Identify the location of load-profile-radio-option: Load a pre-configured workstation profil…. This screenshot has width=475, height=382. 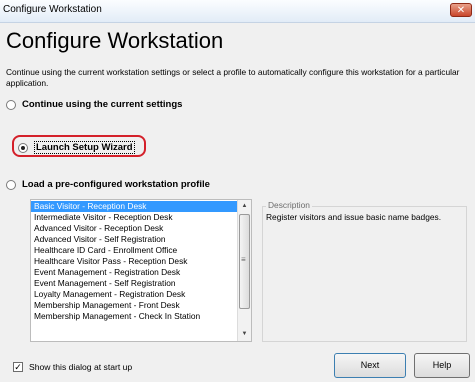
(108, 184).